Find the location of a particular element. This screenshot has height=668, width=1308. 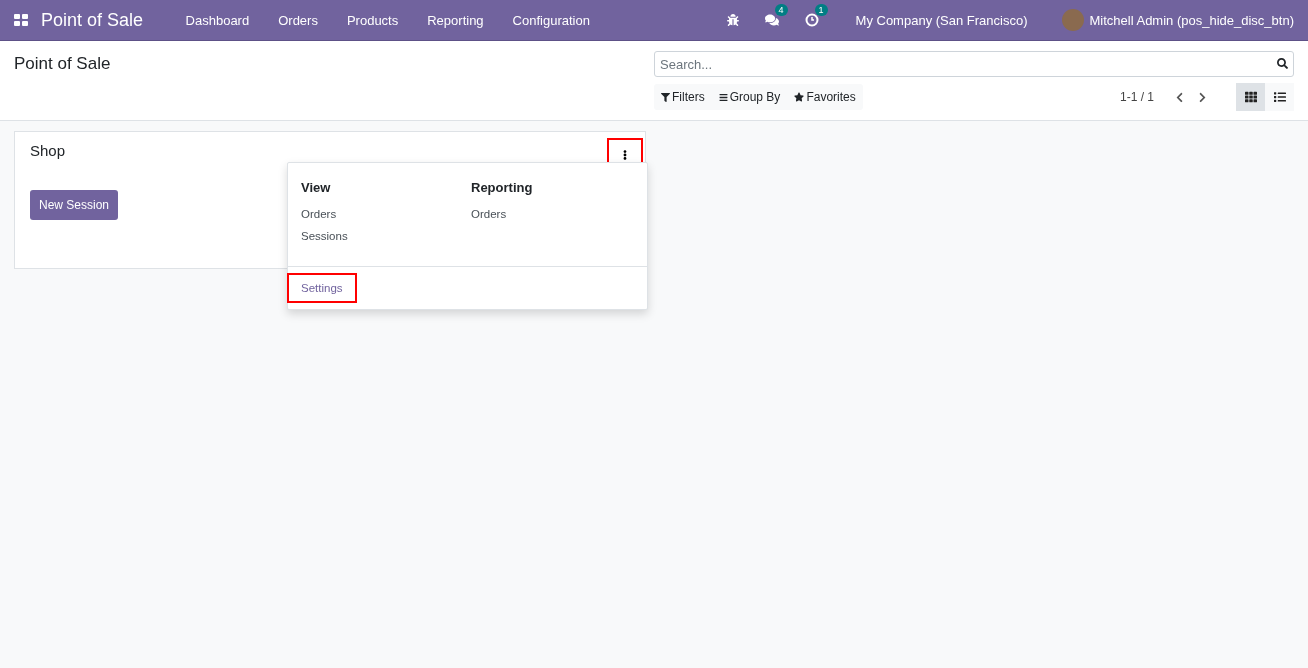

chevron-left-icon is located at coordinates (1179, 97).